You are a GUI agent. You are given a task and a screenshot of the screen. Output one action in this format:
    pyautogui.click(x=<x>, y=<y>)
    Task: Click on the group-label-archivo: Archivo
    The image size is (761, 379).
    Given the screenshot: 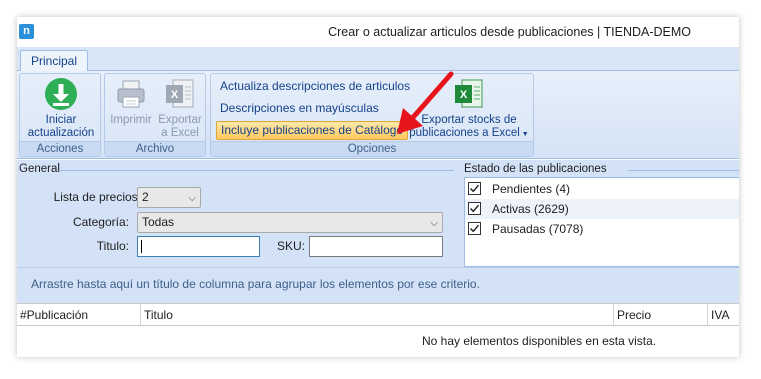 What is the action you would take?
    pyautogui.click(x=155, y=148)
    